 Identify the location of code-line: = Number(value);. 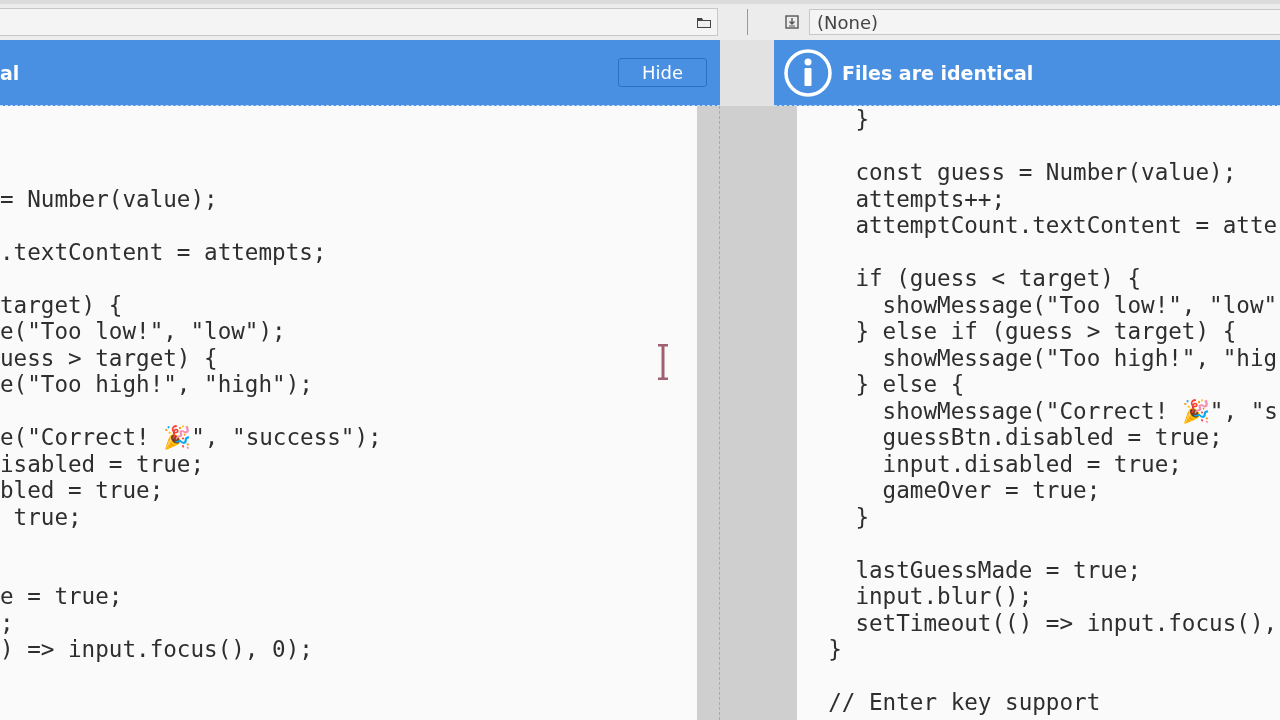
(109, 198).